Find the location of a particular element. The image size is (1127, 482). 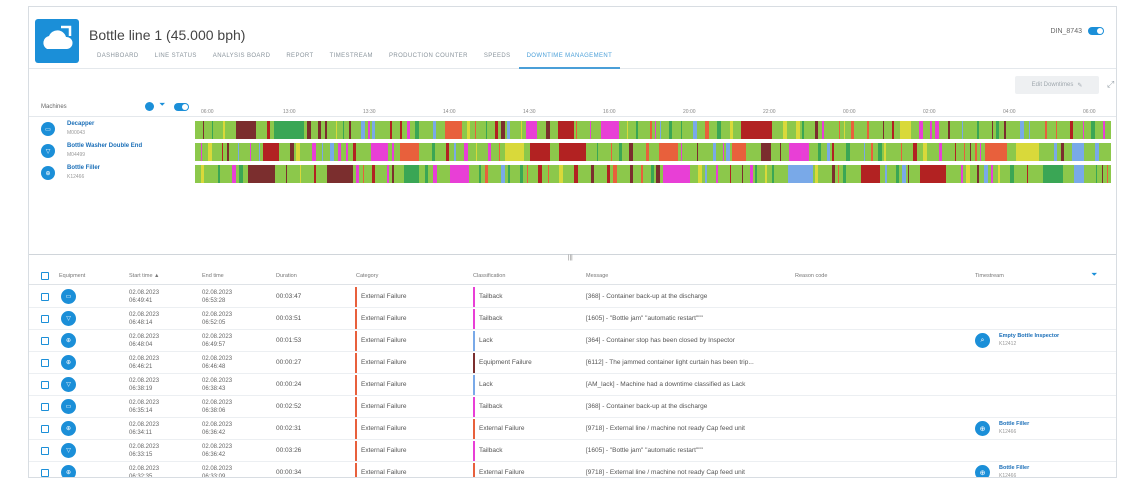

tab-report: Report is located at coordinates (299, 59).